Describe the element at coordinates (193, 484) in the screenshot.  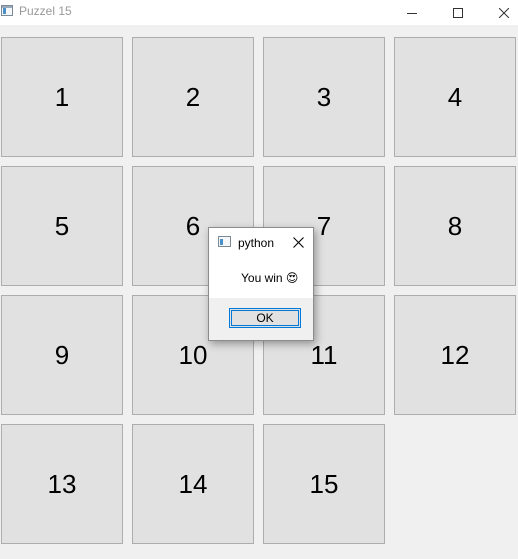
I see `puzzle-tile: 14` at that location.